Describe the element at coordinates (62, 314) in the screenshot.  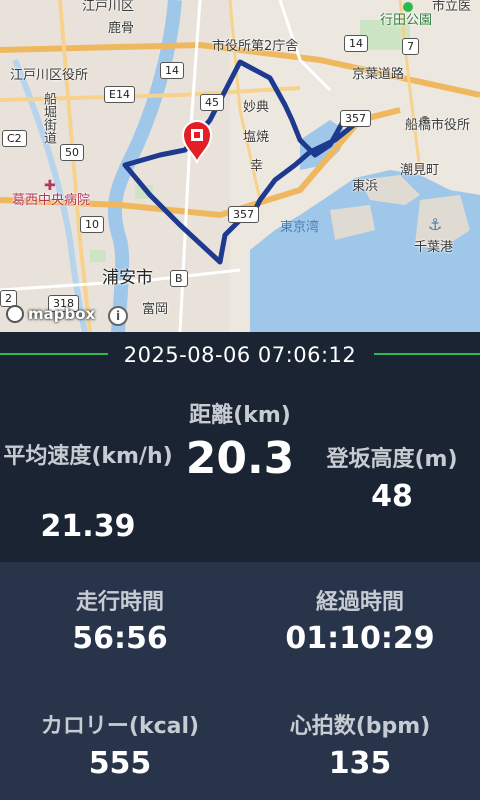
I see `mapbox-text: mapbox` at that location.